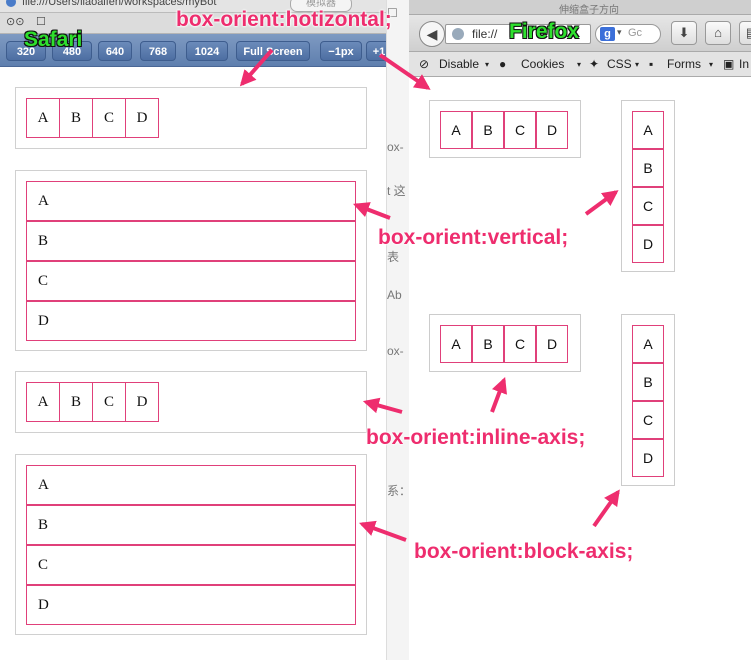  I want to click on arrow-to-safari-horizontal, so click(256, 67).